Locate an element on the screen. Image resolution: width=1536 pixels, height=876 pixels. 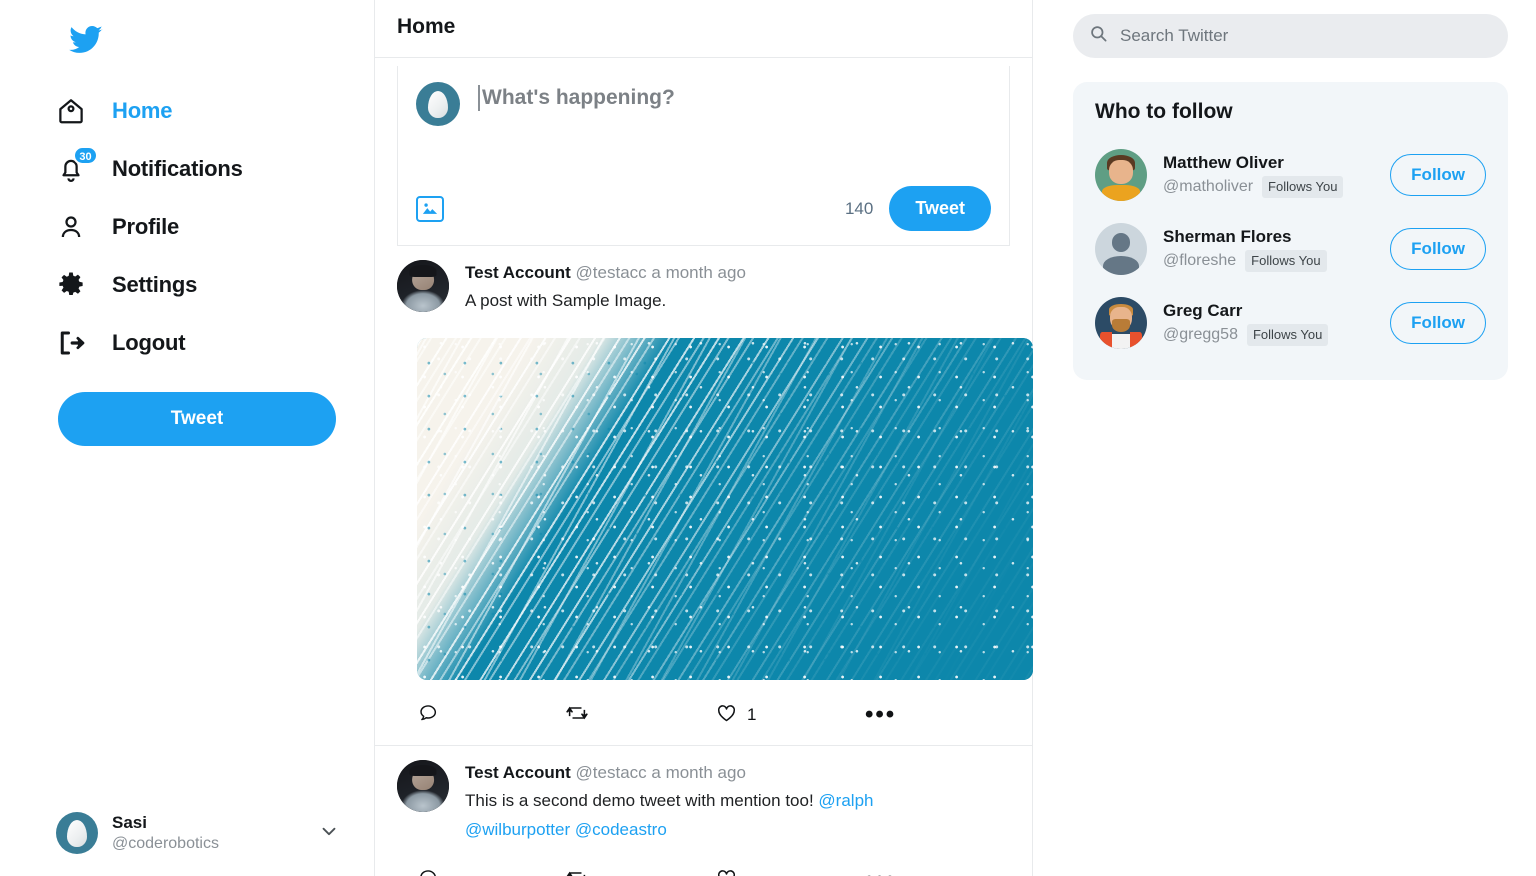
tweet-text: A post with Sample Image. is located at coordinates (566, 300).